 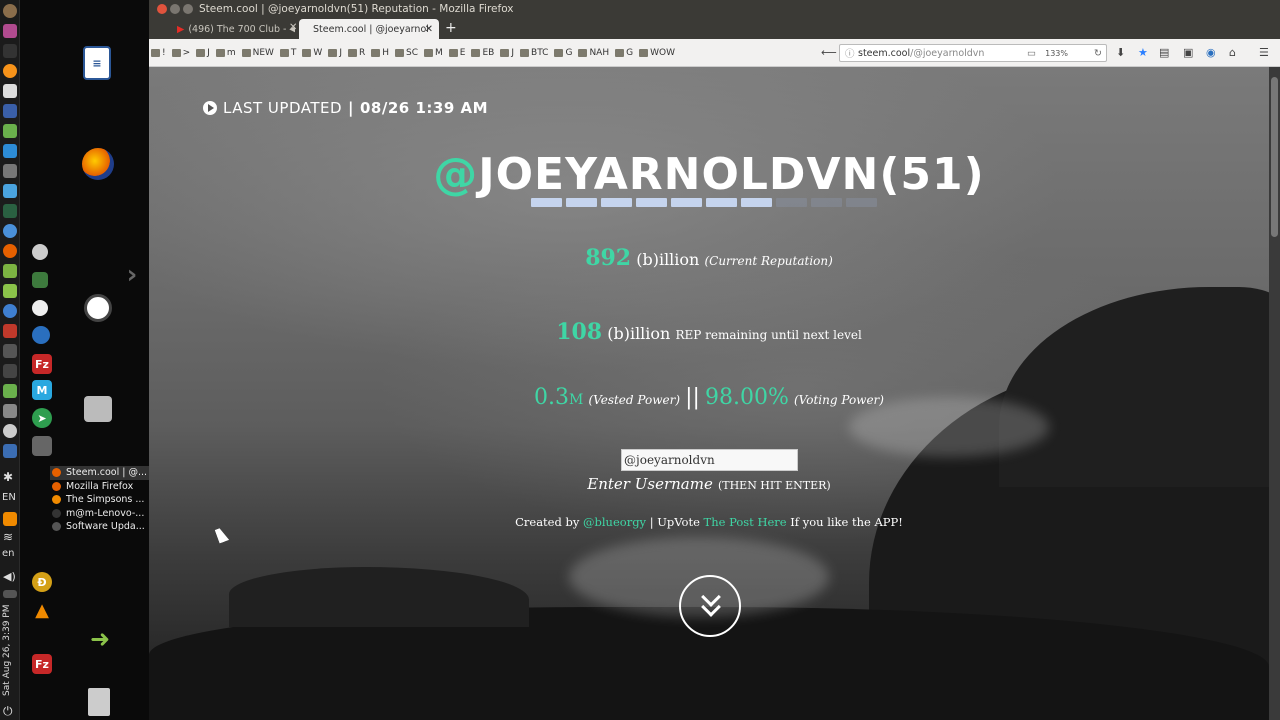 I want to click on user-switch-icon: ➜, so click(x=100, y=639).